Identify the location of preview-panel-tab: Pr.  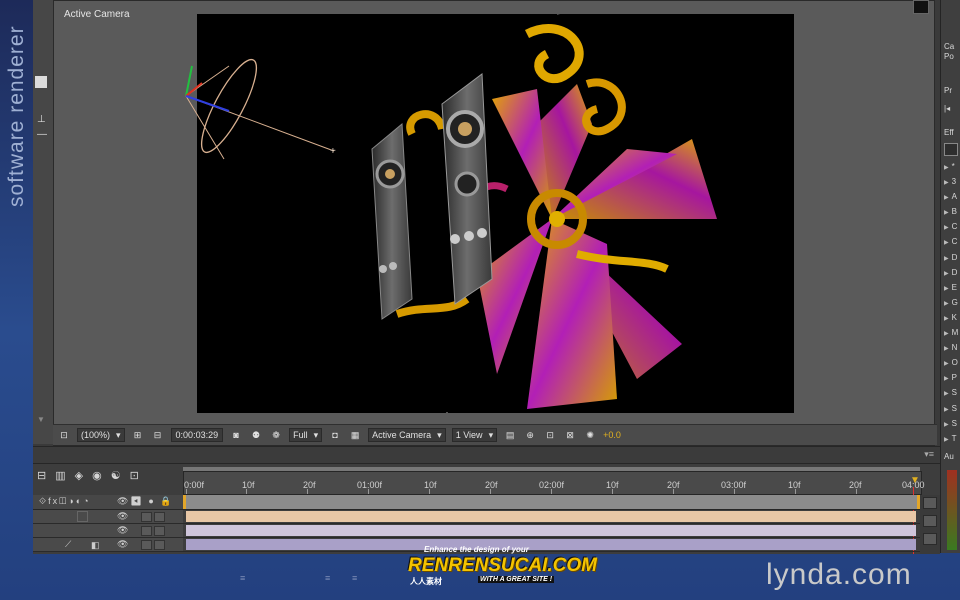
(948, 90).